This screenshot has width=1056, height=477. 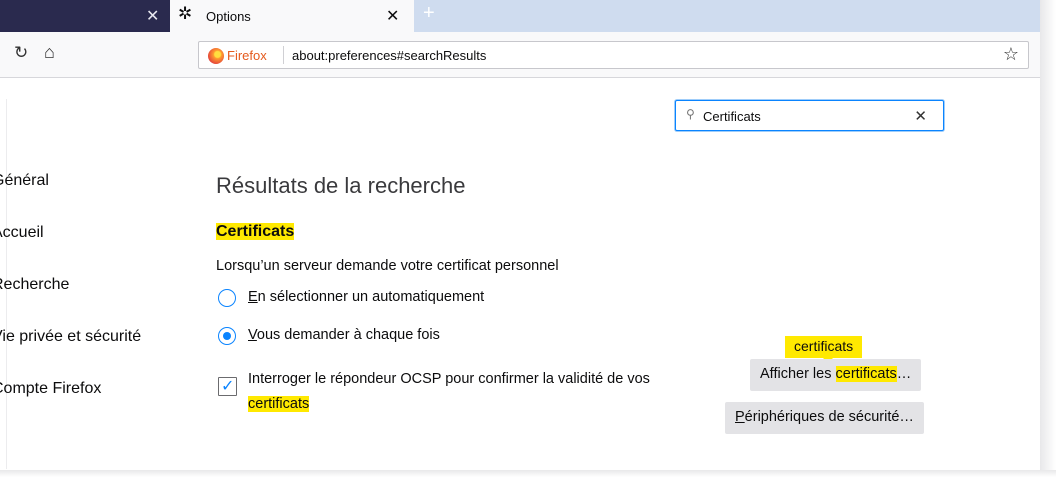 I want to click on search-tooltip: certificats, so click(x=824, y=349).